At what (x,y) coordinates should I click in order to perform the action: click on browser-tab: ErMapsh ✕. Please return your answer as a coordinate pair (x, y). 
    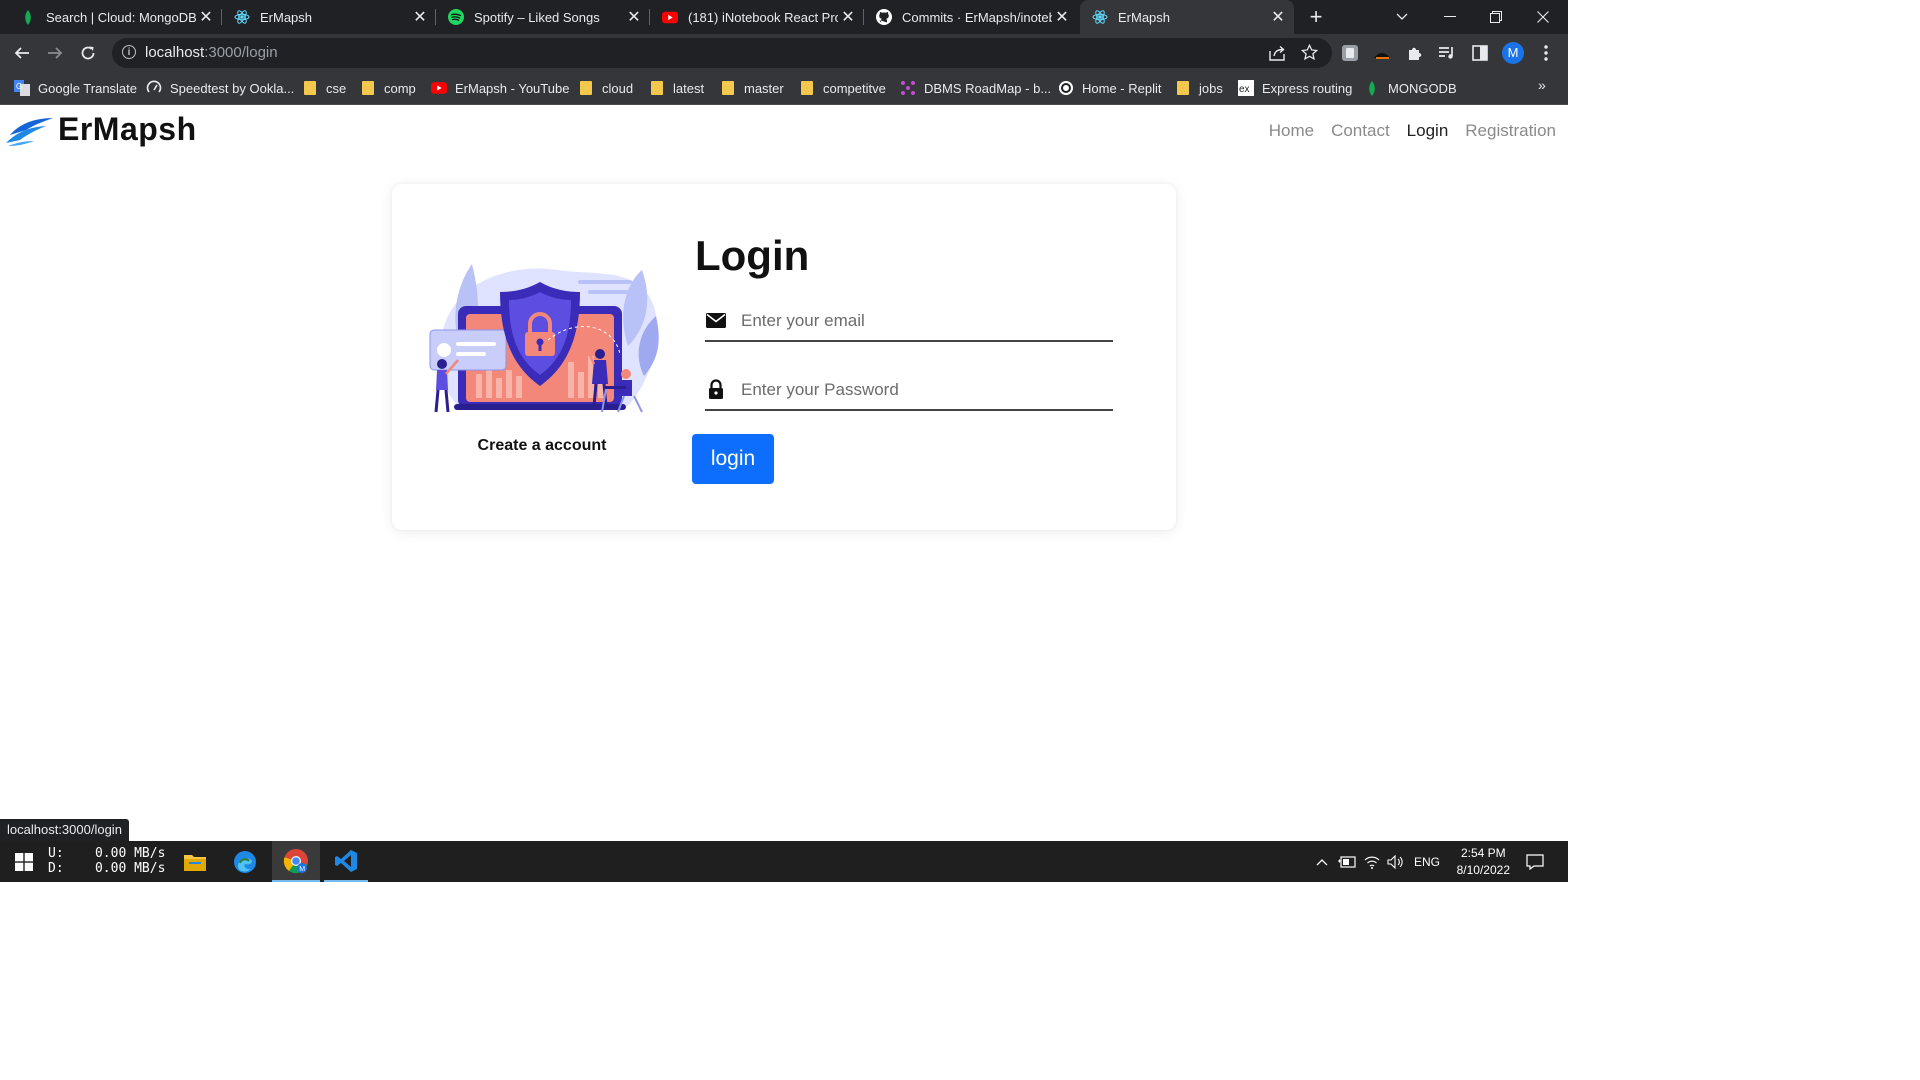
    Looking at the image, I should click on (329, 17).